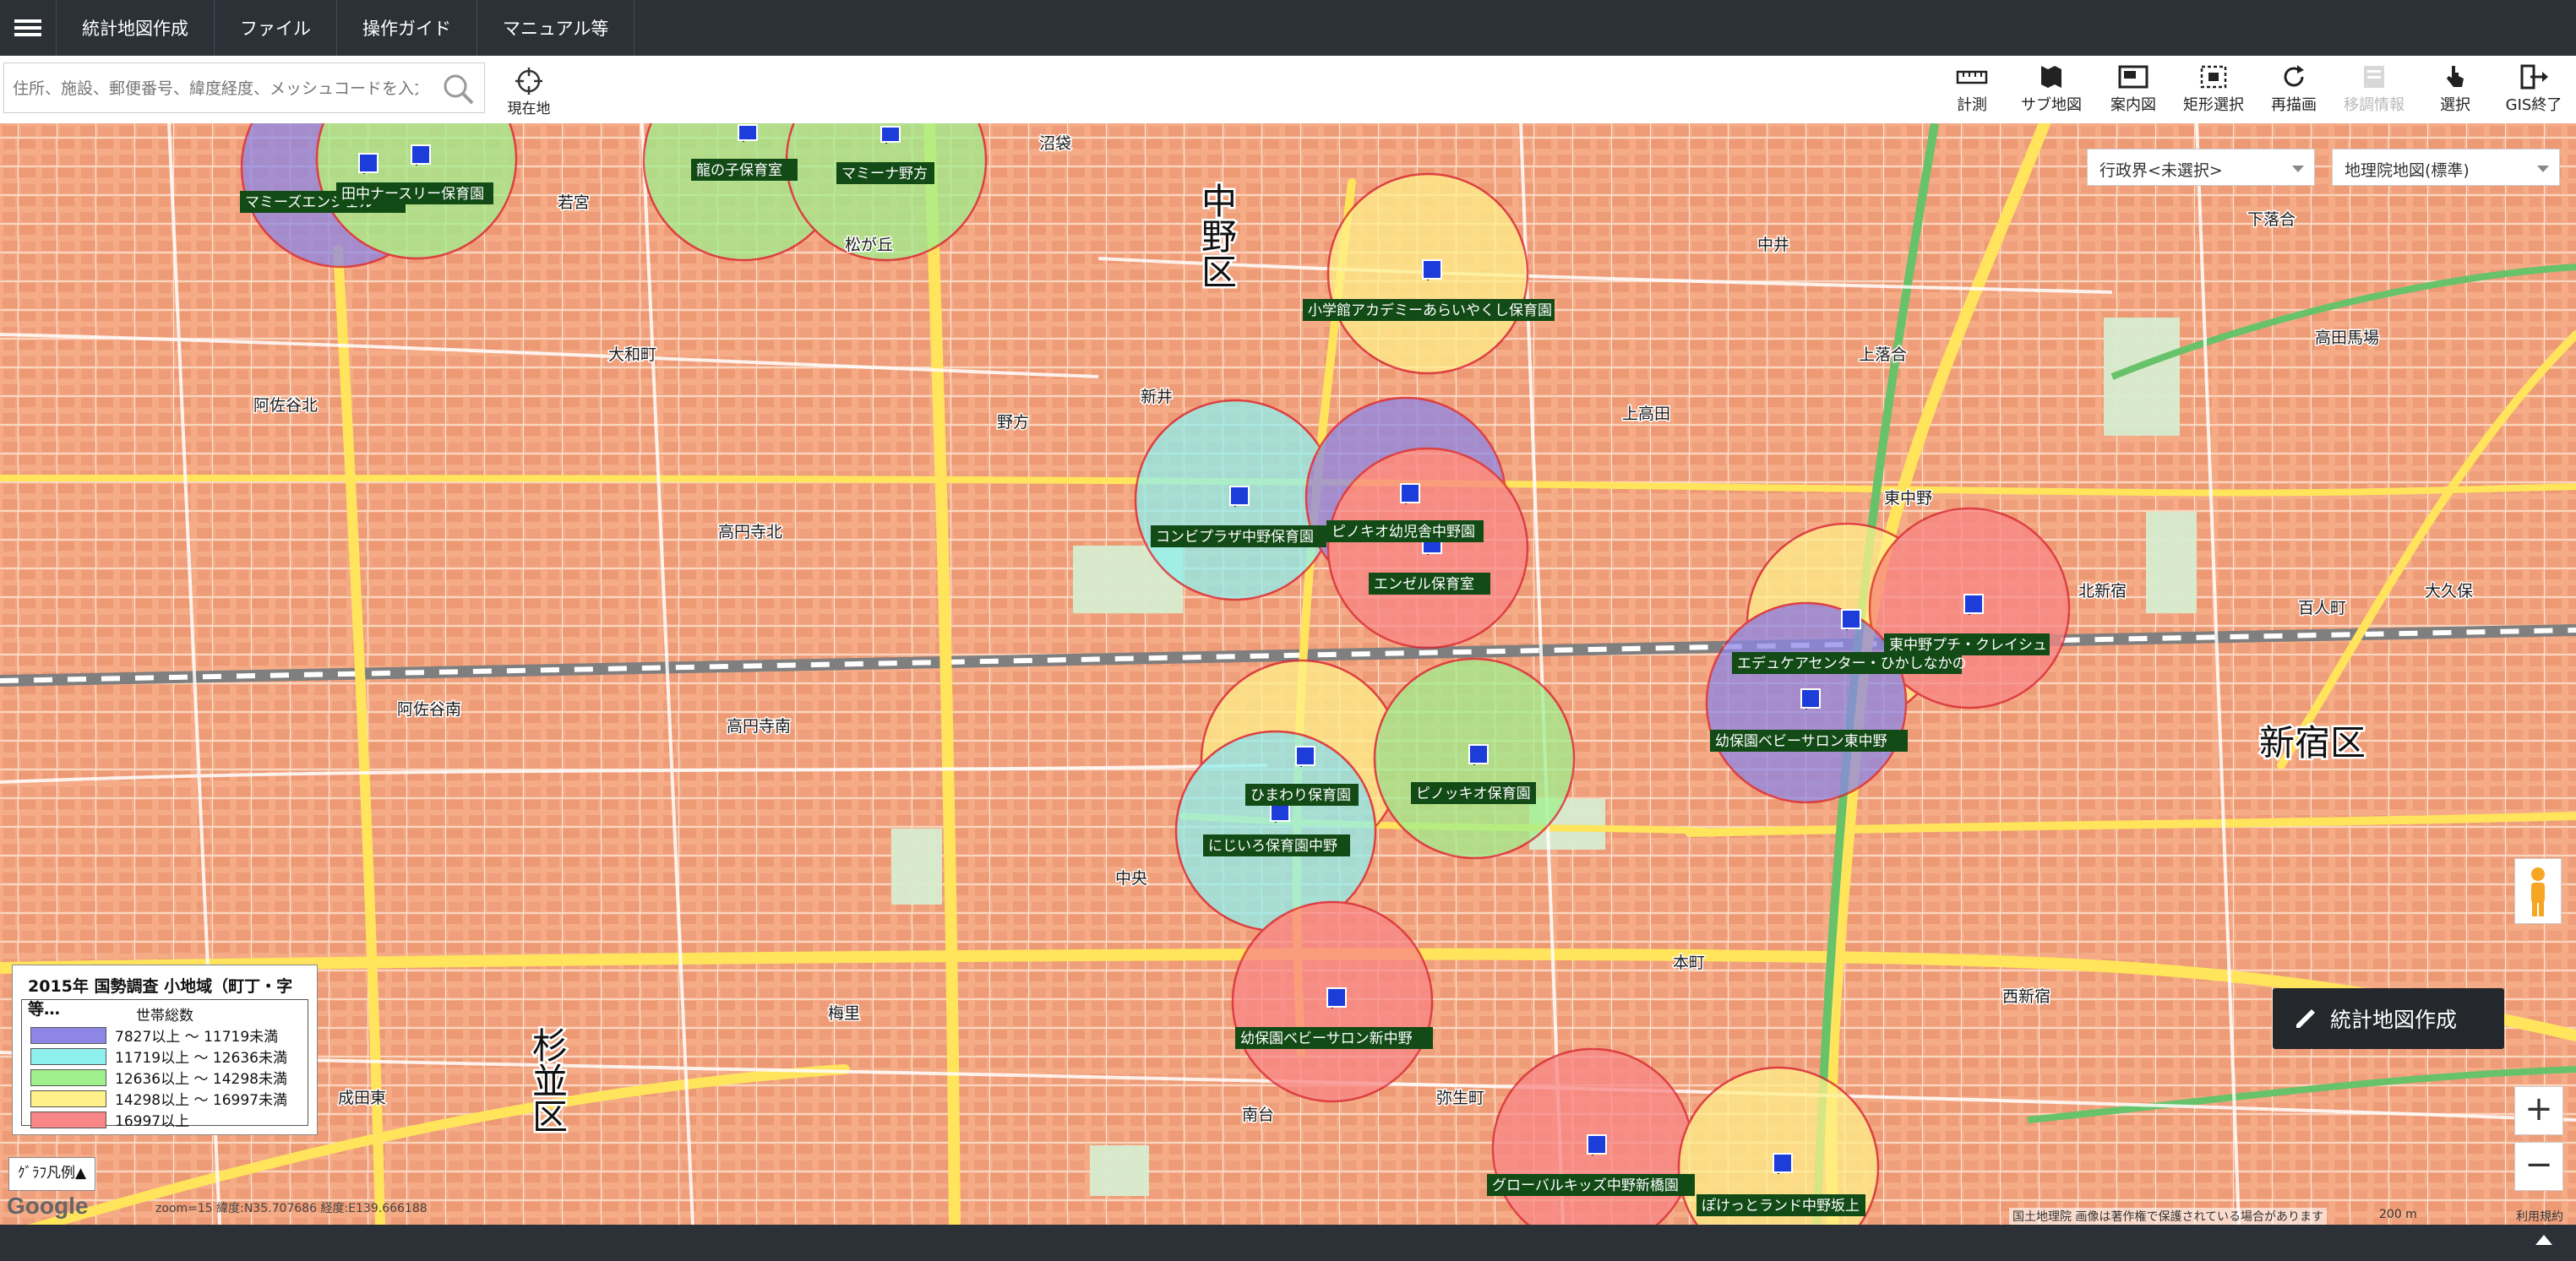 Image resolution: width=2576 pixels, height=1261 pixels. Describe the element at coordinates (2322, 608) in the screenshot. I see `place-label: 百人町` at that location.